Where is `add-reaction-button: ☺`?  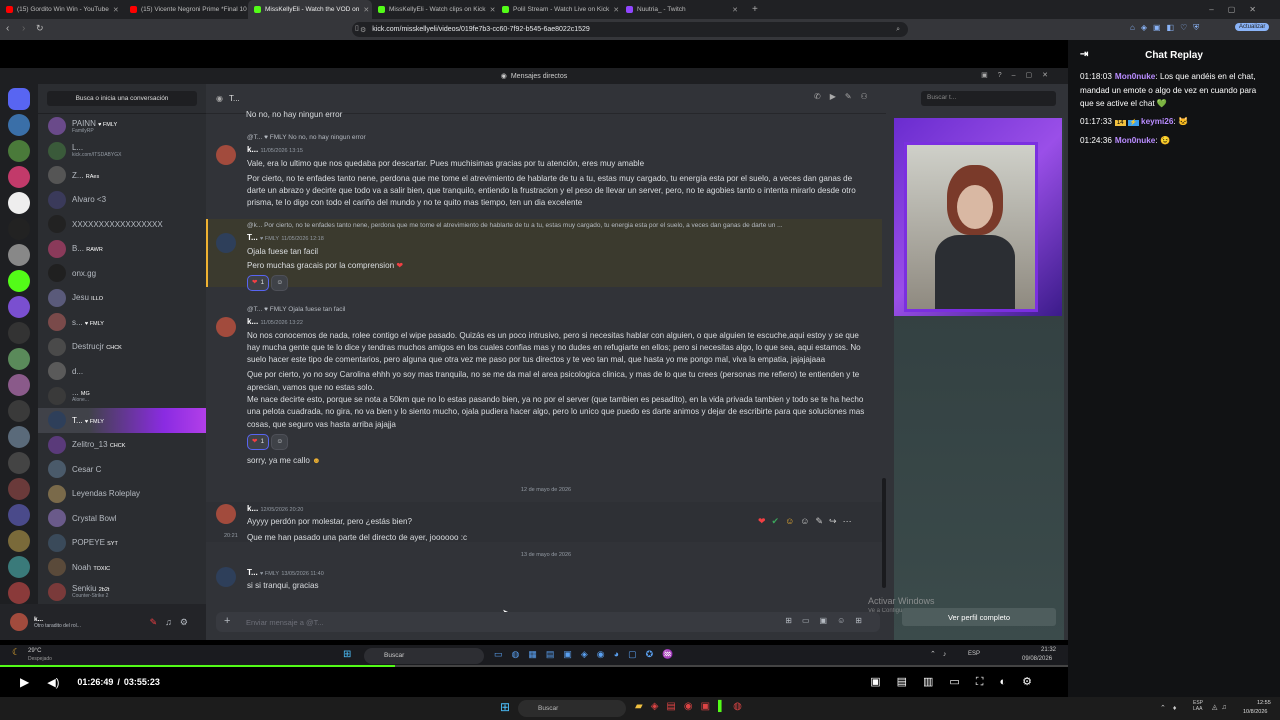
add-reaction-button: ☺ is located at coordinates (279, 283).